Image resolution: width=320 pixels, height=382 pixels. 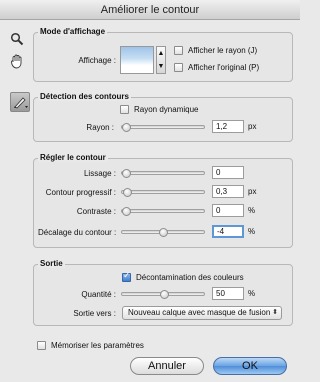 I want to click on output-to-label: Sortie vers :, so click(x=94, y=313).